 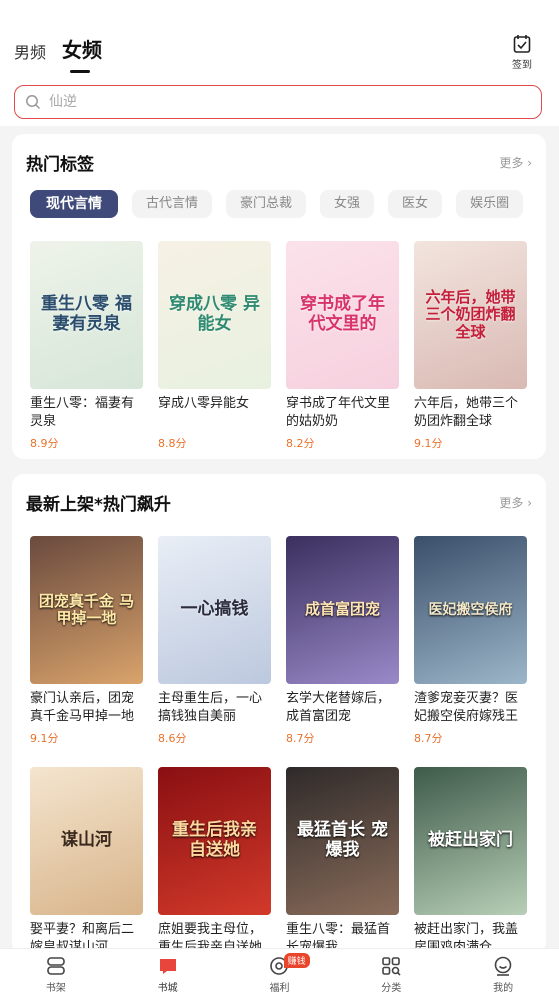 What do you see at coordinates (522, 44) in the screenshot?
I see `calendar-check-icon` at bounding box center [522, 44].